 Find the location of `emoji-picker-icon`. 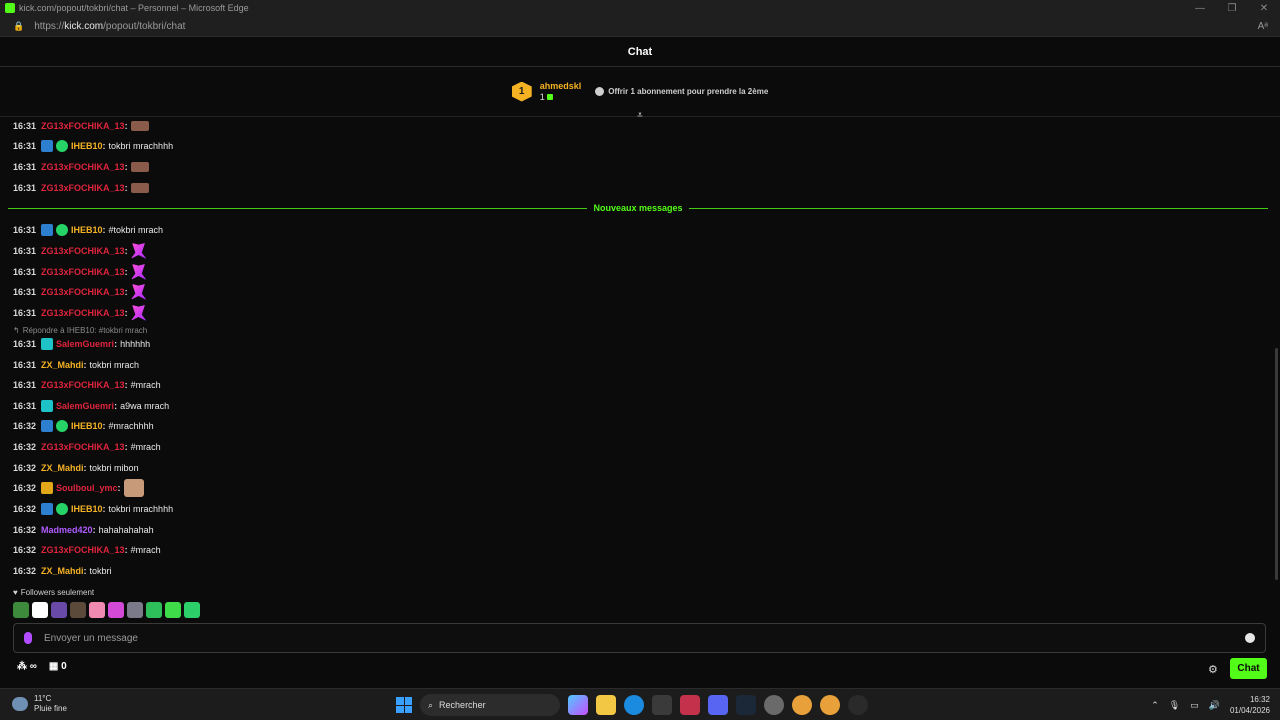

emoji-picker-icon is located at coordinates (1250, 638).